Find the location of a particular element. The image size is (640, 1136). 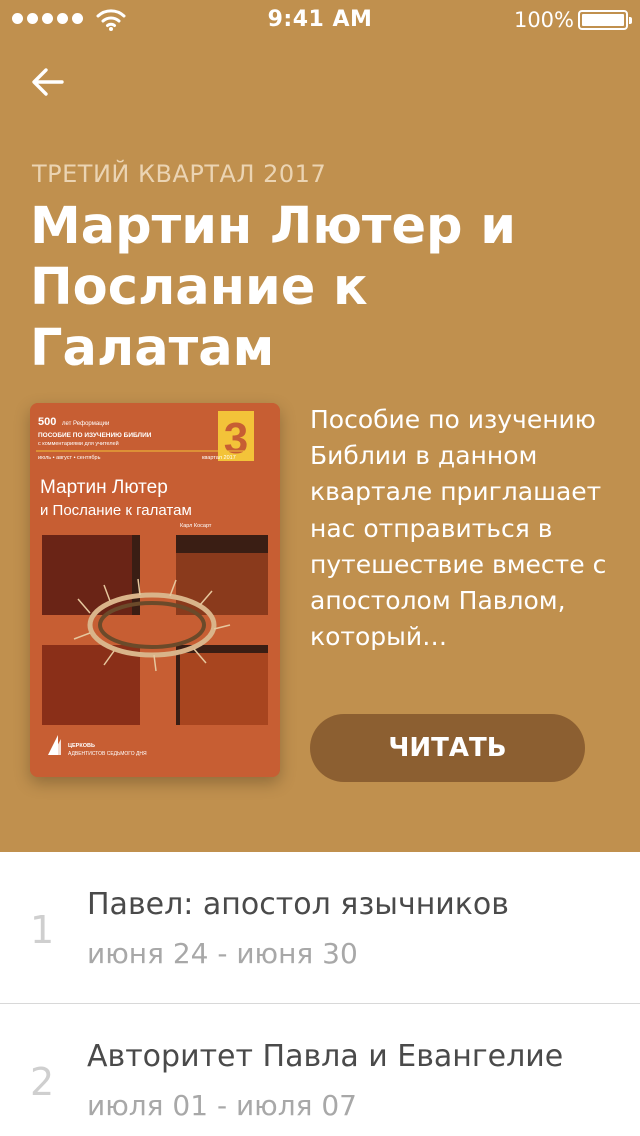

lesson-dates: июля 01 - июля 07 is located at coordinates (222, 1105).